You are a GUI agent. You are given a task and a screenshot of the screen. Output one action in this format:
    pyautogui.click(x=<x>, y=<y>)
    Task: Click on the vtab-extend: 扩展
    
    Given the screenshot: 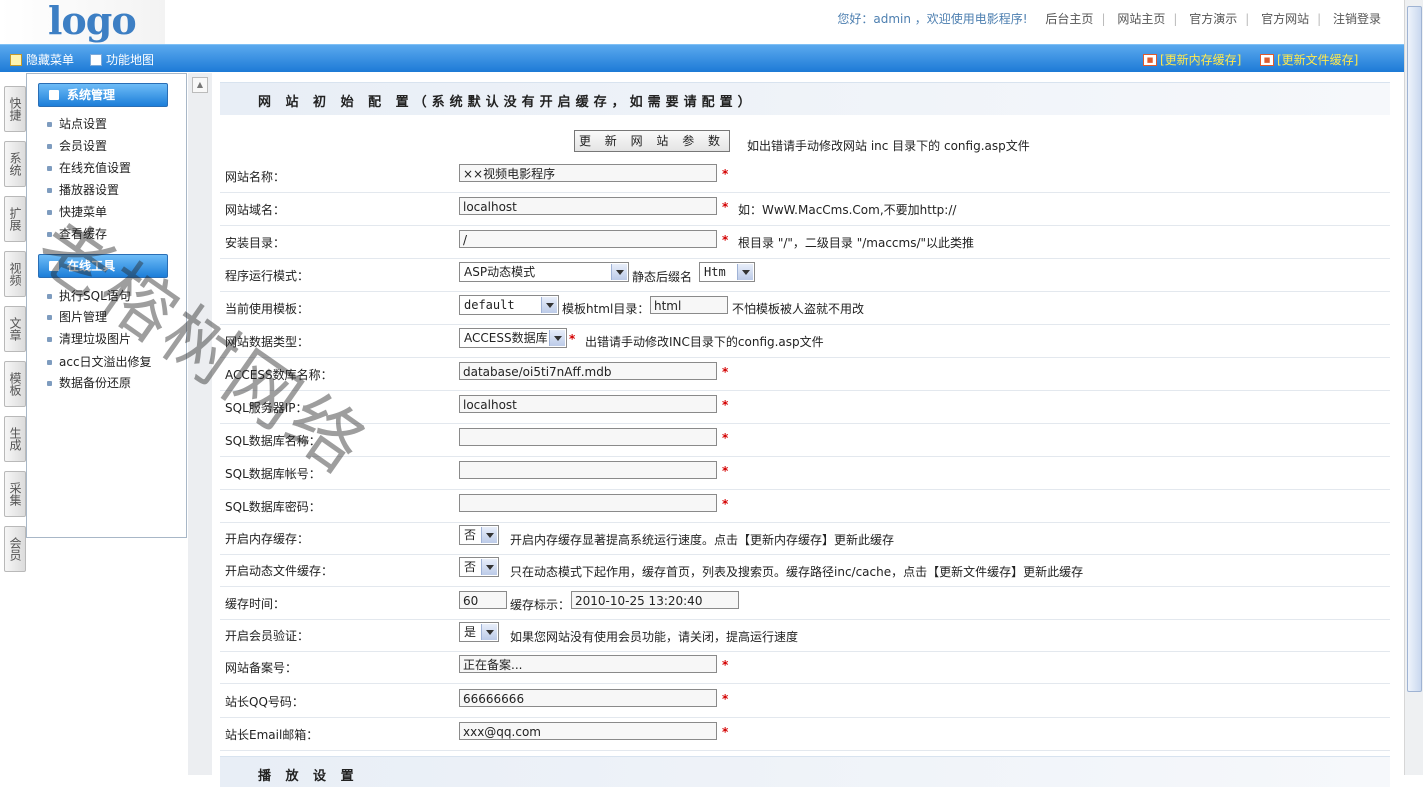 What is the action you would take?
    pyautogui.click(x=15, y=219)
    